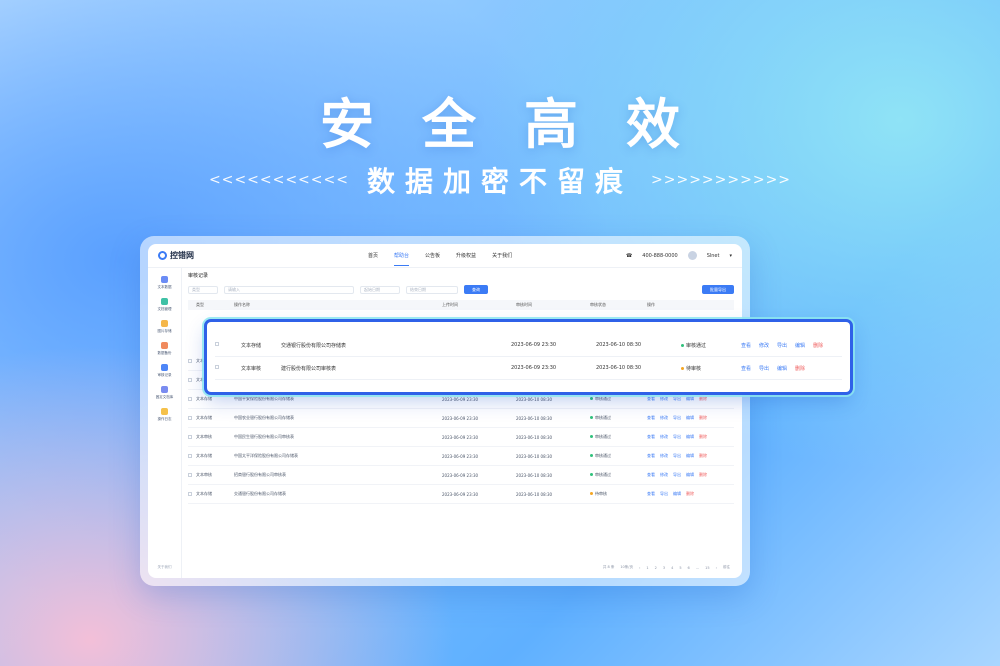  What do you see at coordinates (164, 371) in the screenshot?
I see `sidebar-item: 审核记录` at bounding box center [164, 371].